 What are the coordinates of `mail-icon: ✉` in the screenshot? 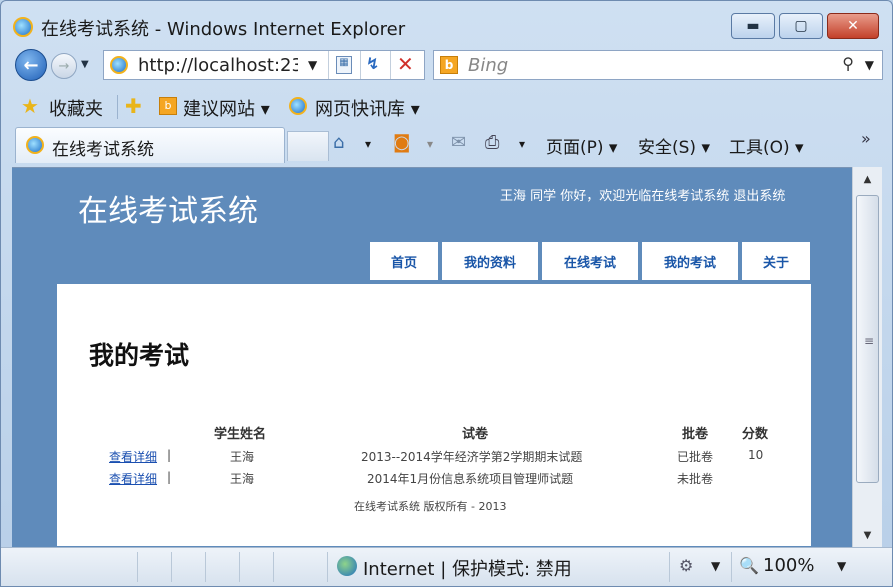 It's located at (458, 142).